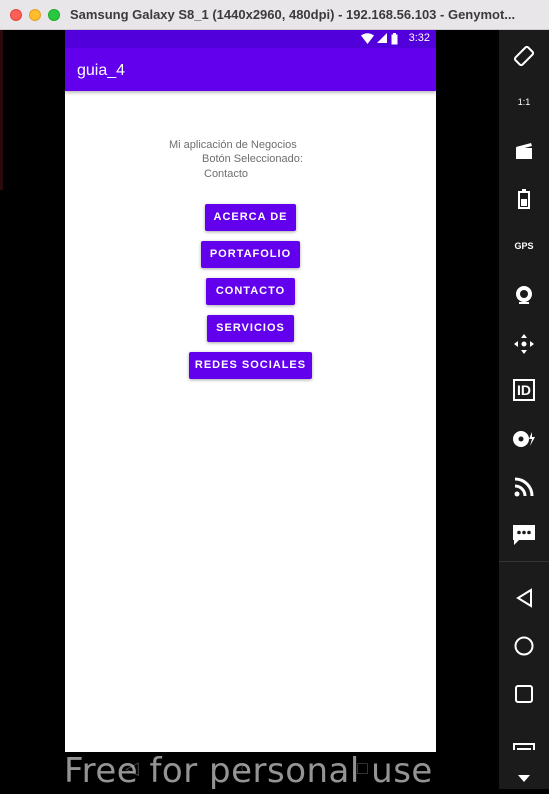  Describe the element at coordinates (524, 198) in the screenshot. I see `battery-icon` at that location.